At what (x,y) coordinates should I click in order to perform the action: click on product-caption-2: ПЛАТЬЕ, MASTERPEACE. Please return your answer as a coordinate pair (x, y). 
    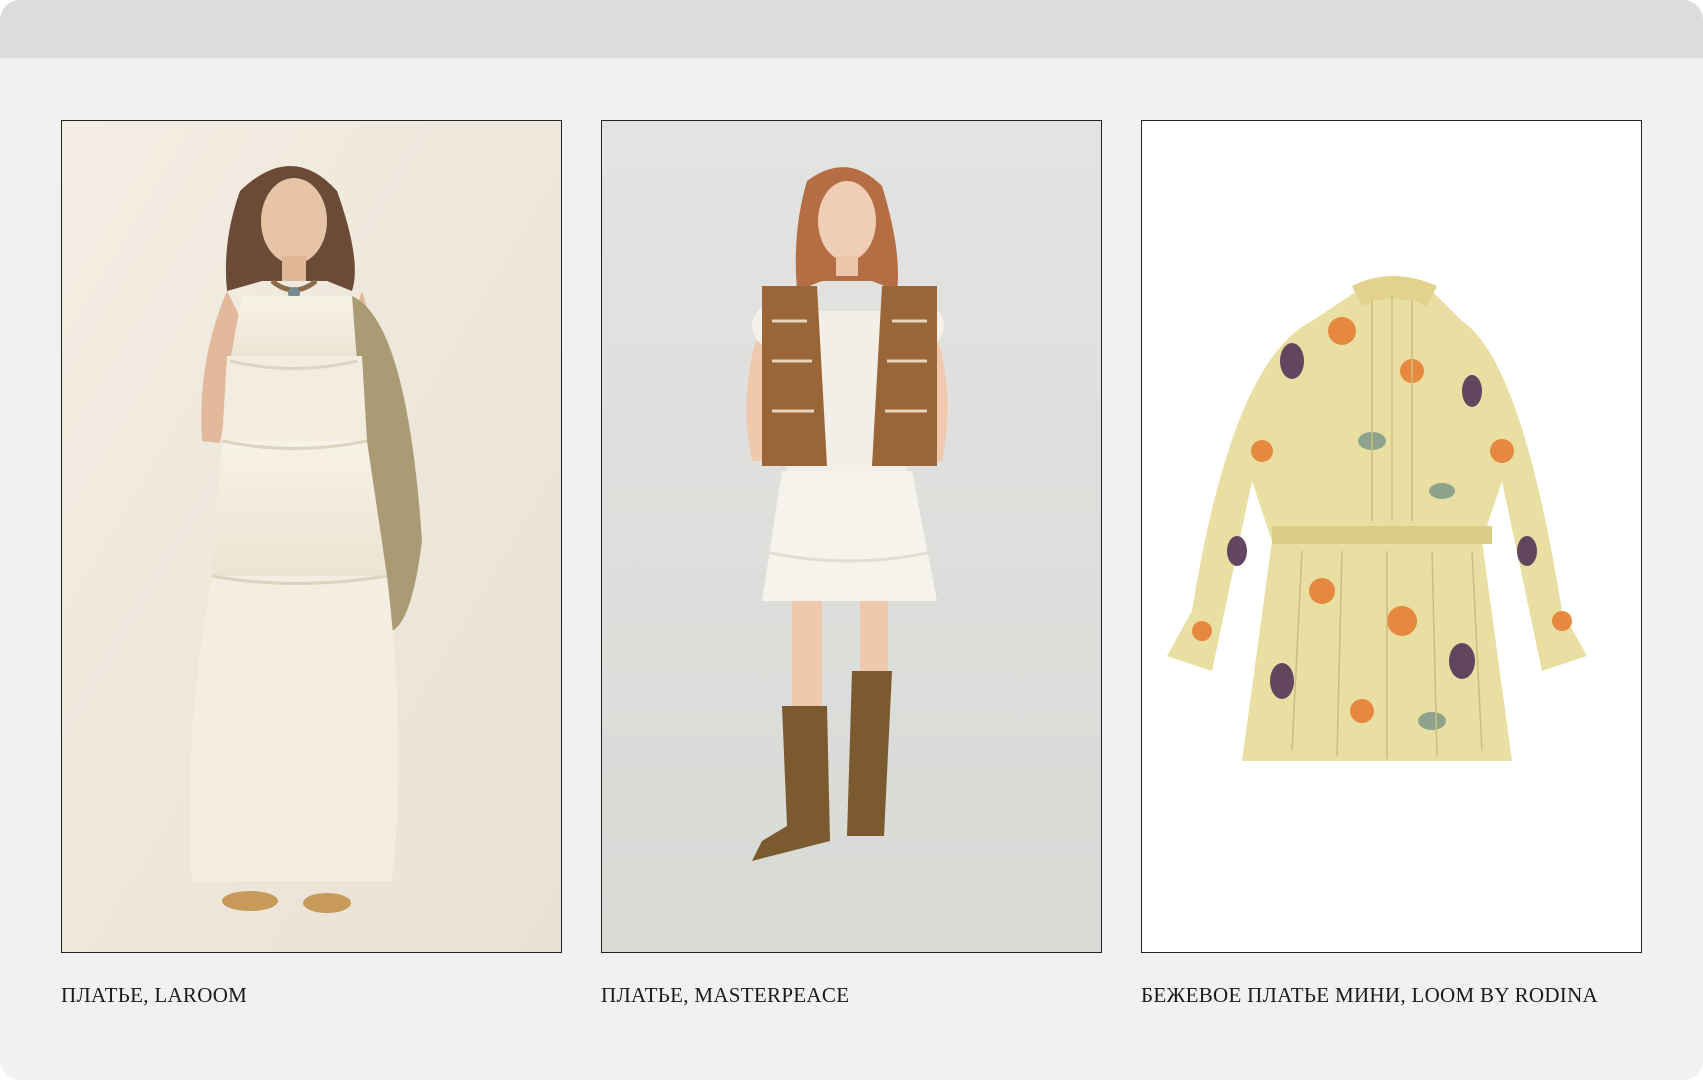
    Looking at the image, I should click on (851, 995).